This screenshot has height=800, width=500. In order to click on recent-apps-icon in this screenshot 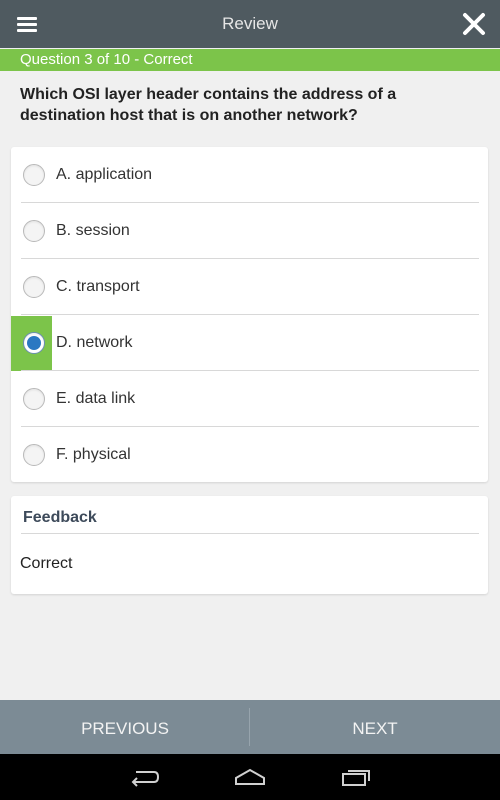, I will do `click(356, 779)`.